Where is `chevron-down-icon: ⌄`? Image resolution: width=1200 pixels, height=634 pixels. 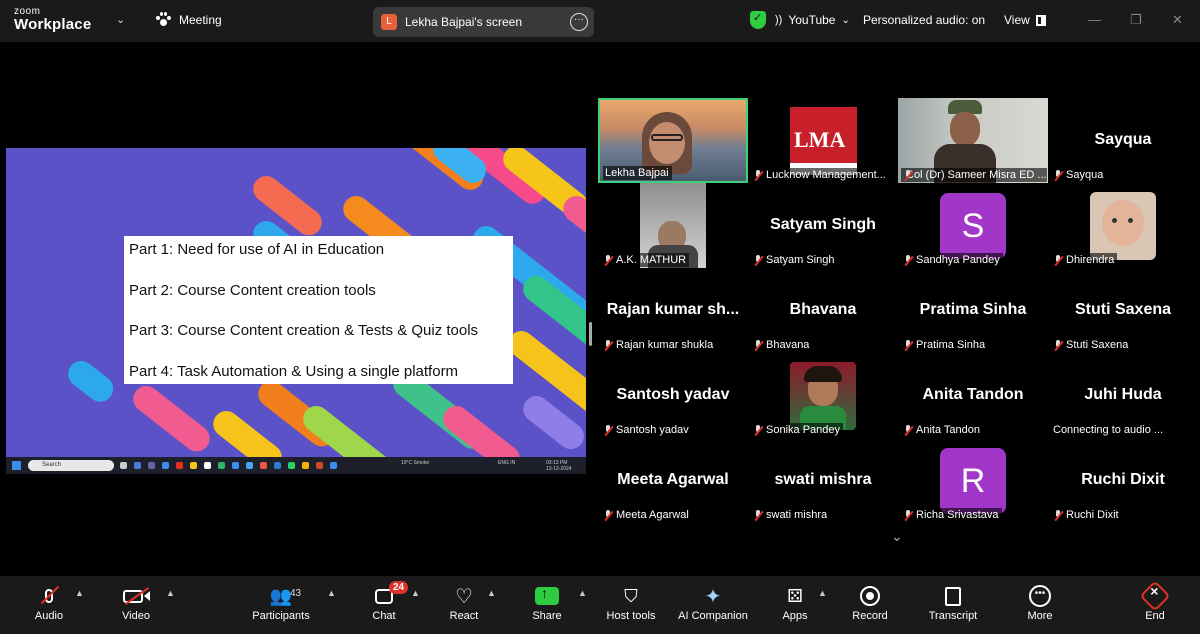
chevron-down-icon: ⌄ is located at coordinates (120, 19).